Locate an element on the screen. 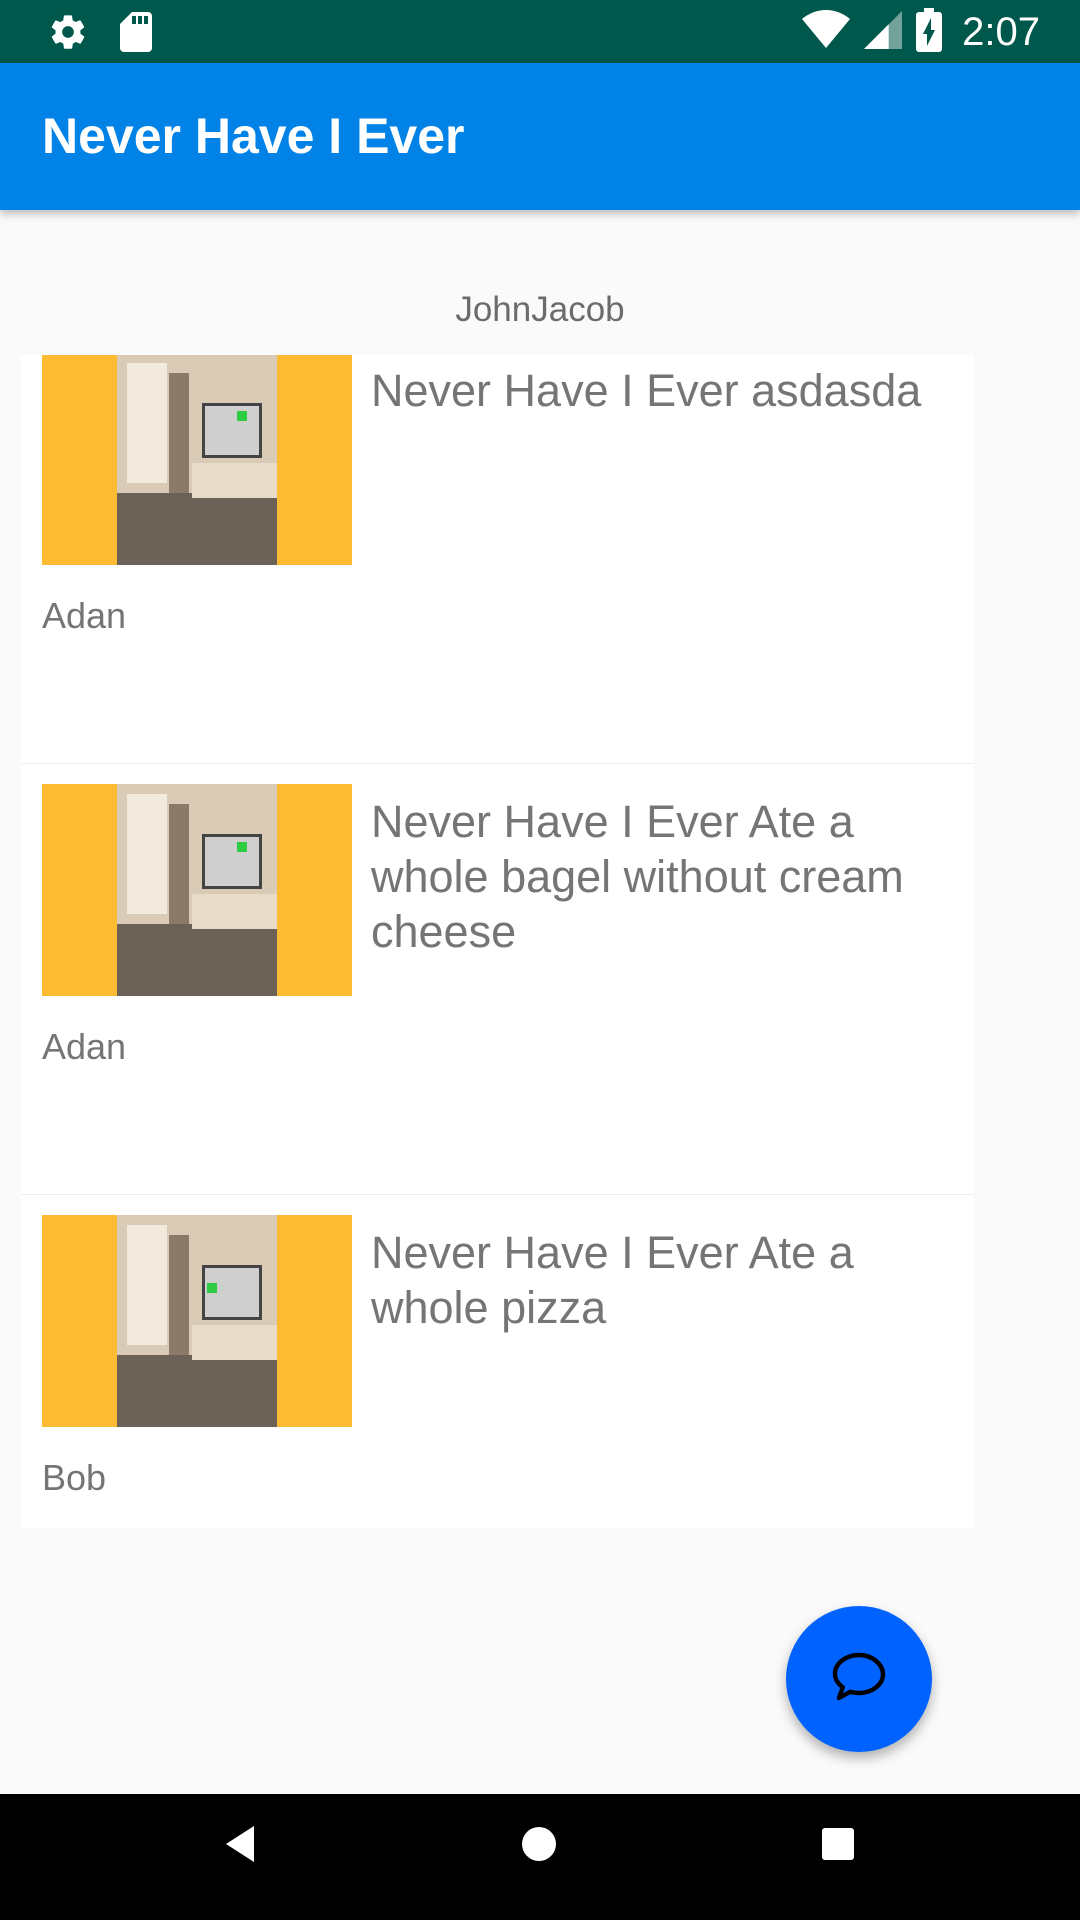 The width and height of the screenshot is (1080, 1920). sd-card-icon is located at coordinates (136, 34).